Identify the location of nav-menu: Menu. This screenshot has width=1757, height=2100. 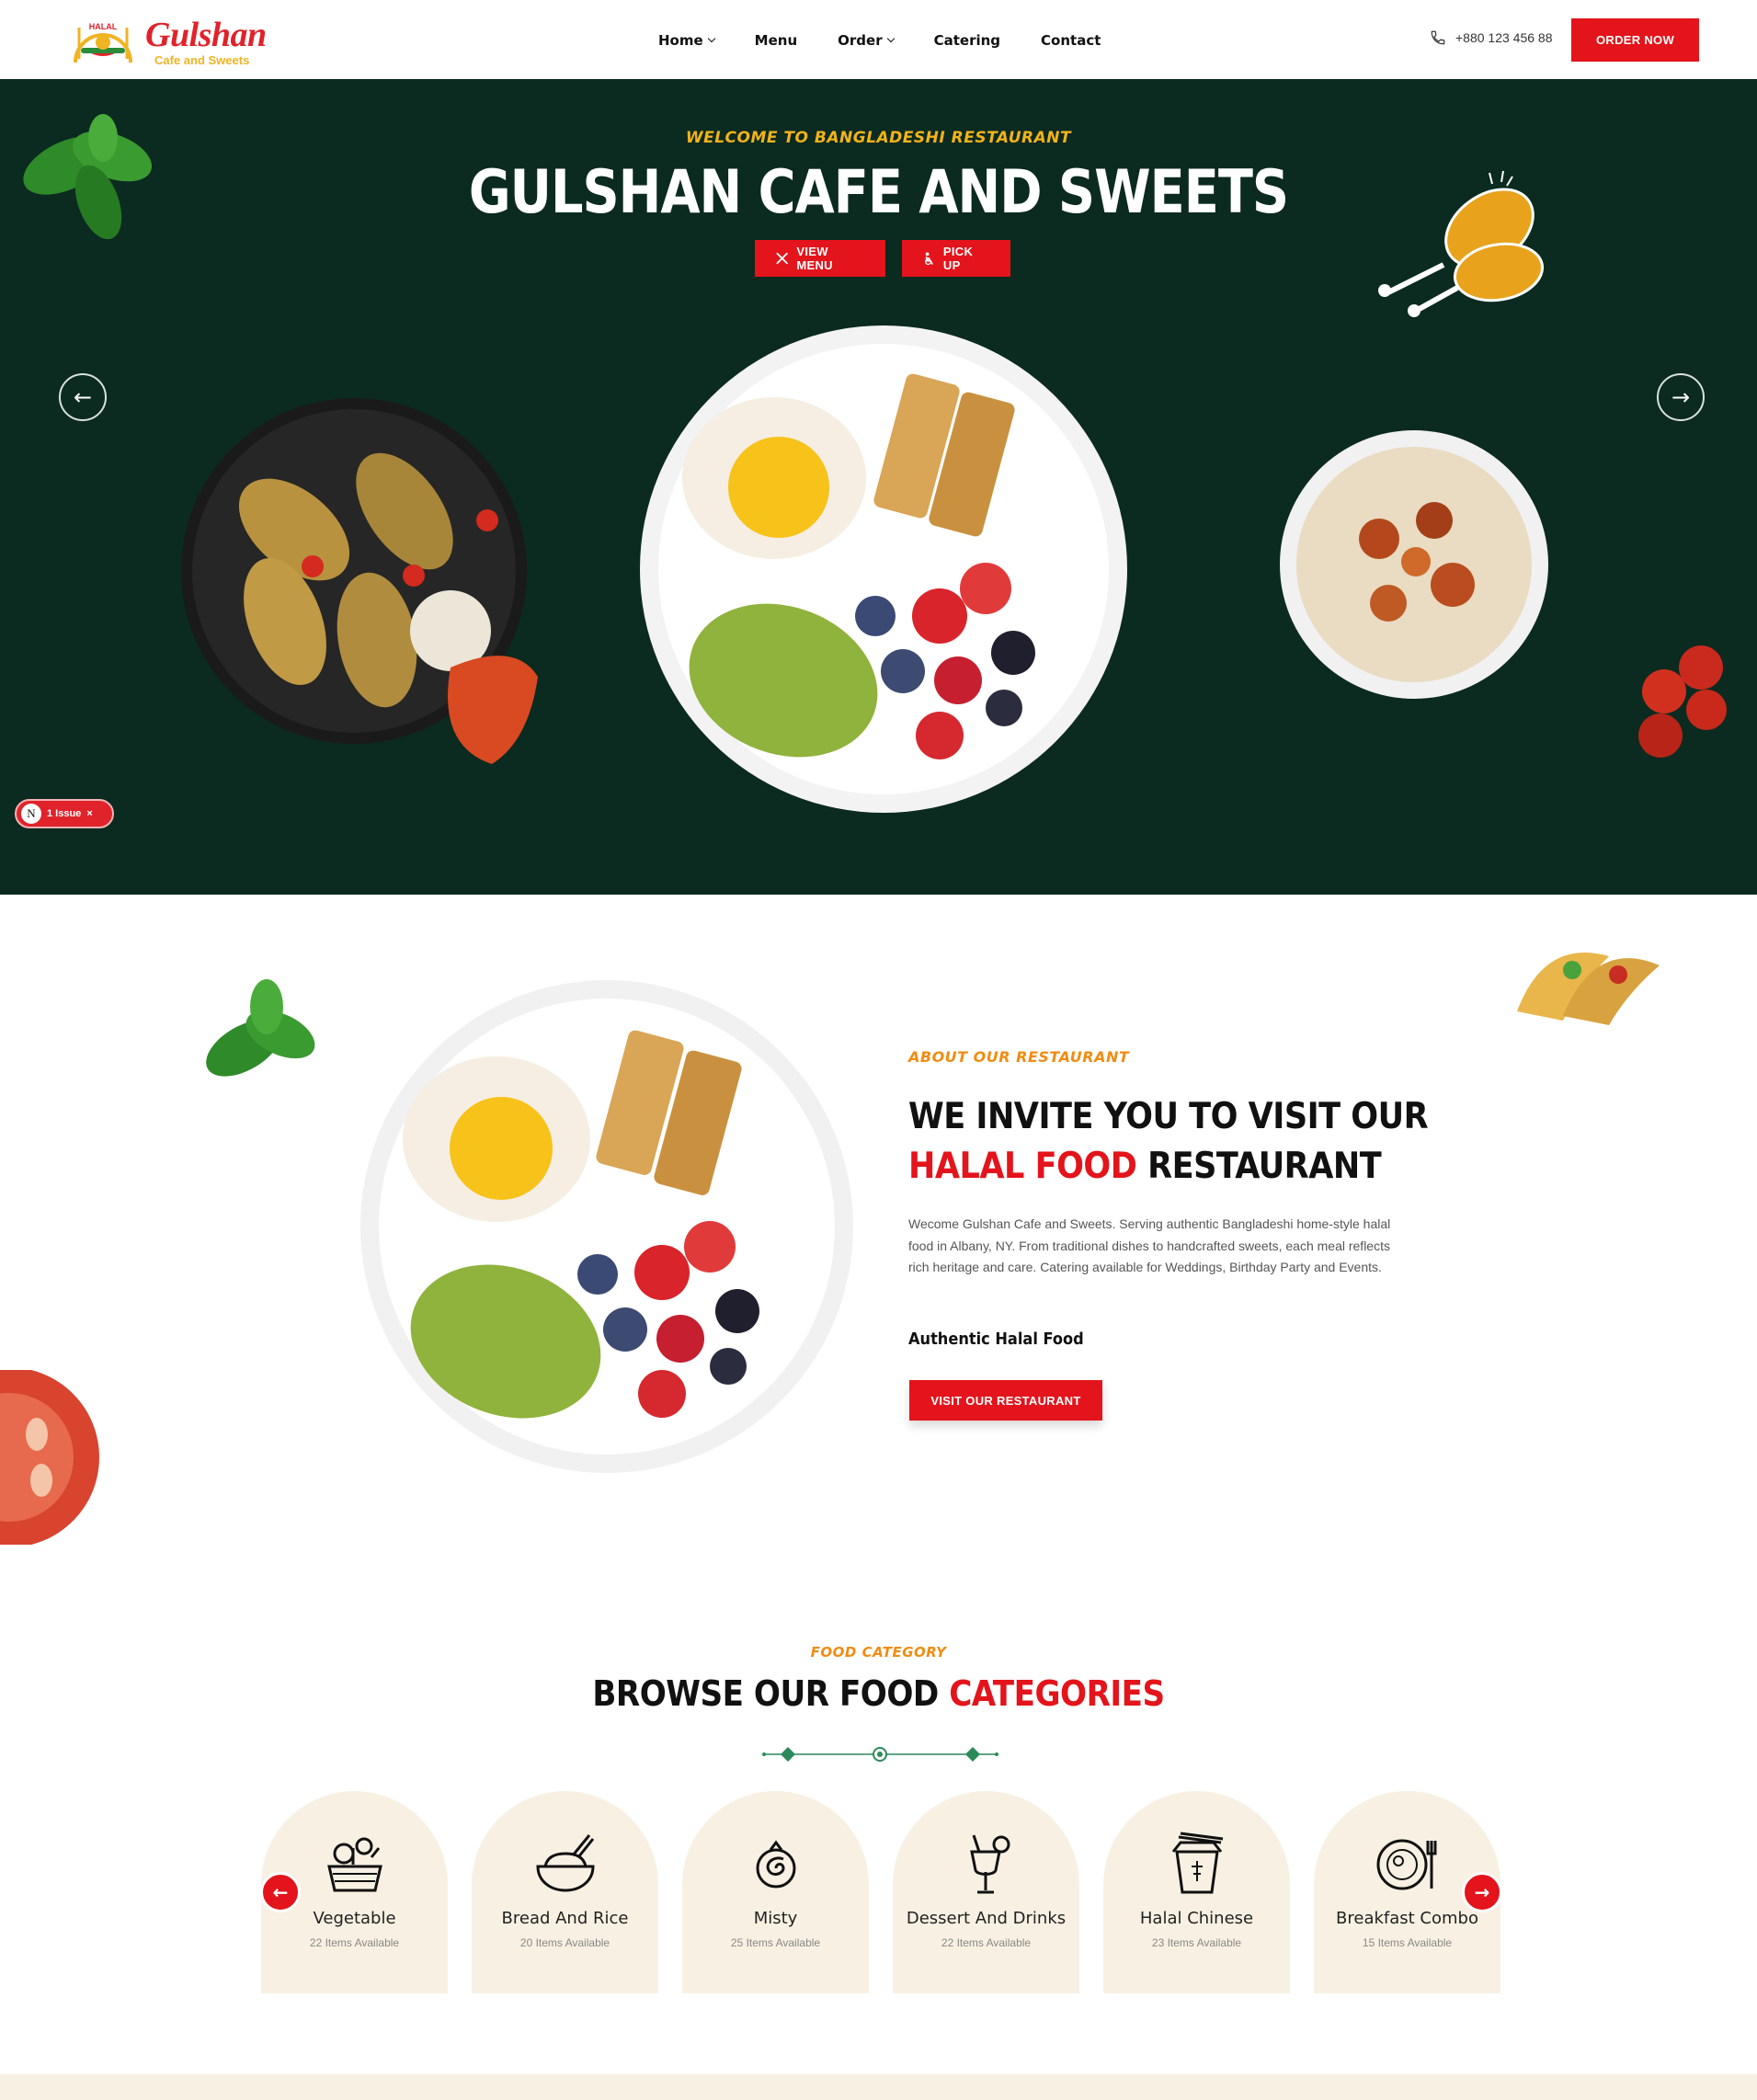
(776, 41).